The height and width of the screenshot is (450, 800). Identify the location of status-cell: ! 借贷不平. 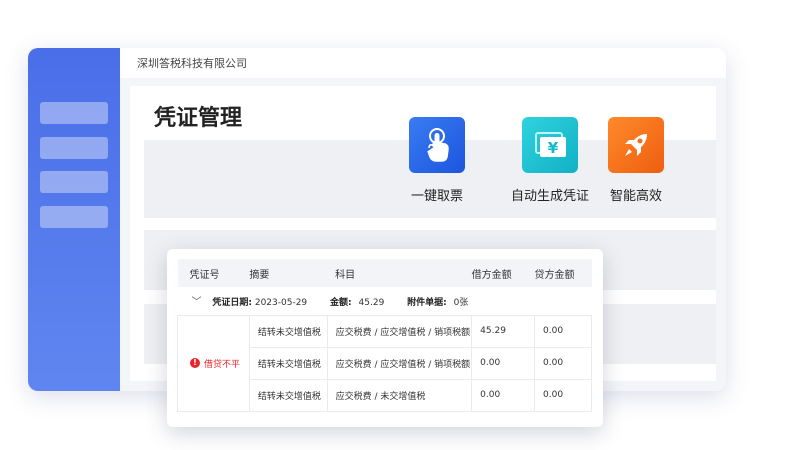
(213, 363).